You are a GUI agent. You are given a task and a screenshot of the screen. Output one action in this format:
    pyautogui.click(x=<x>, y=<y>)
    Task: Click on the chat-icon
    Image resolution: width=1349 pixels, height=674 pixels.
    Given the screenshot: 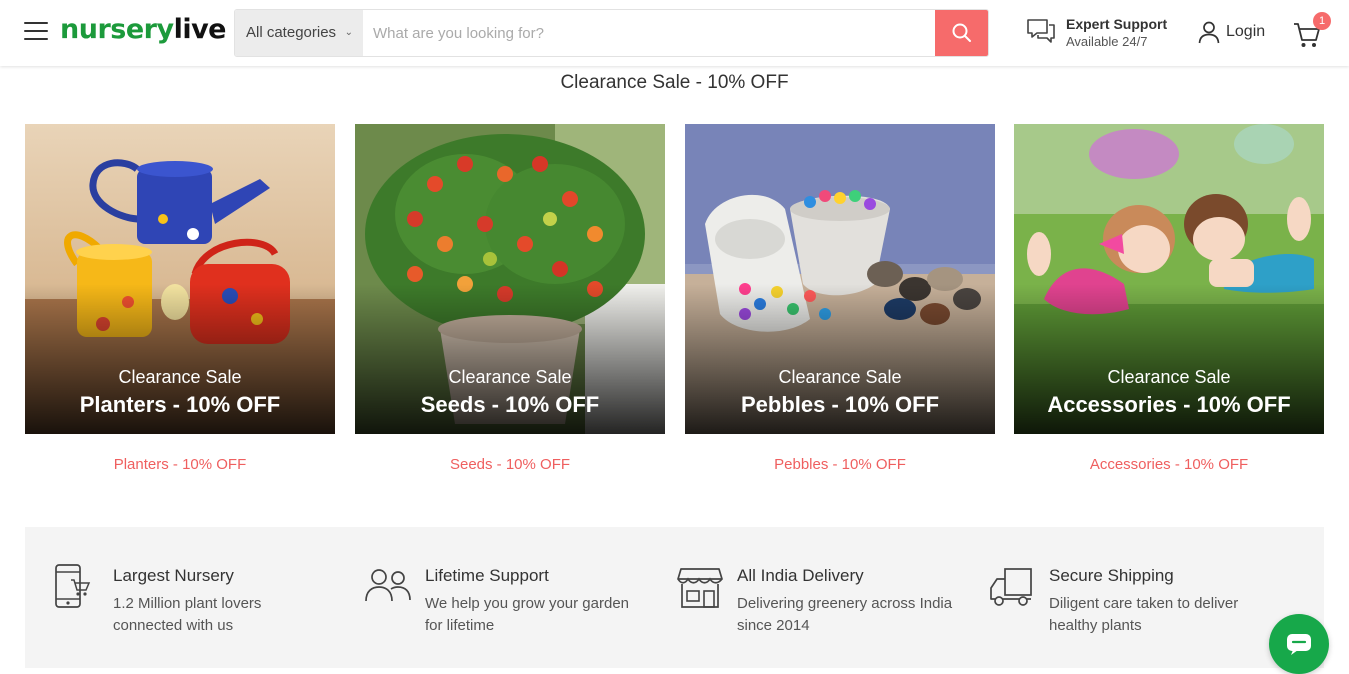 What is the action you would take?
    pyautogui.click(x=1299, y=644)
    